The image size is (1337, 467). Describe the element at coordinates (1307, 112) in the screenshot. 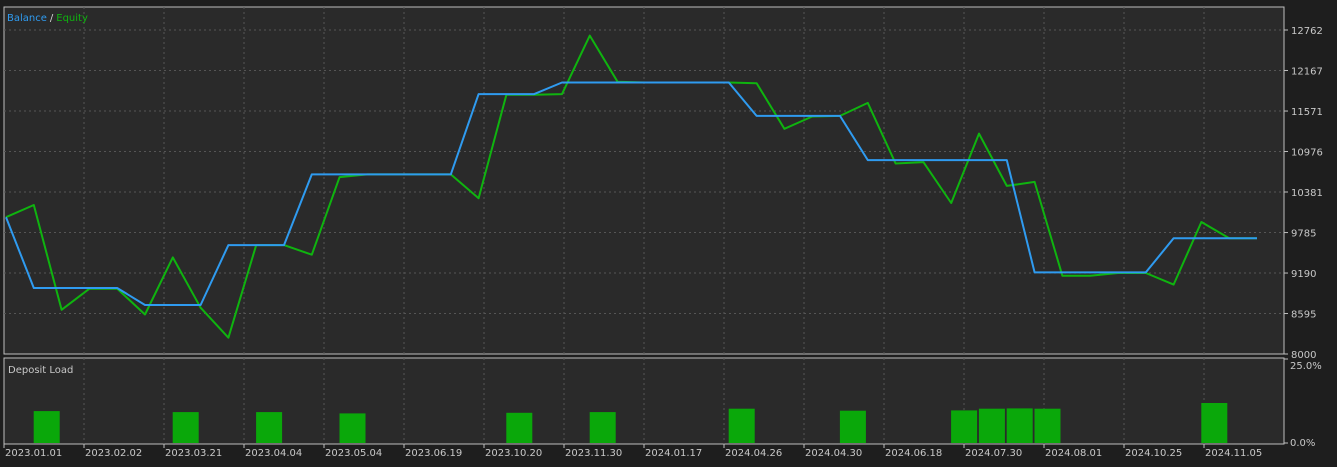

I see `y-tick-label: 11571` at that location.